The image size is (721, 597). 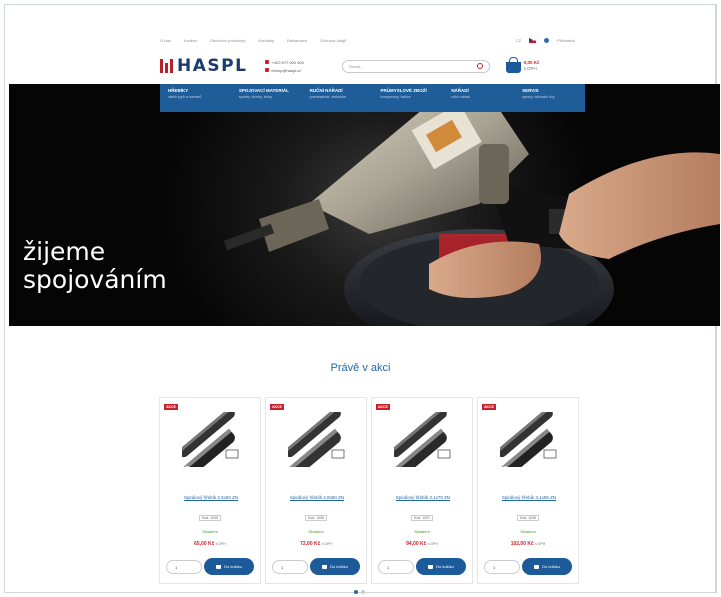 I want to click on user-icon, so click(x=547, y=40).